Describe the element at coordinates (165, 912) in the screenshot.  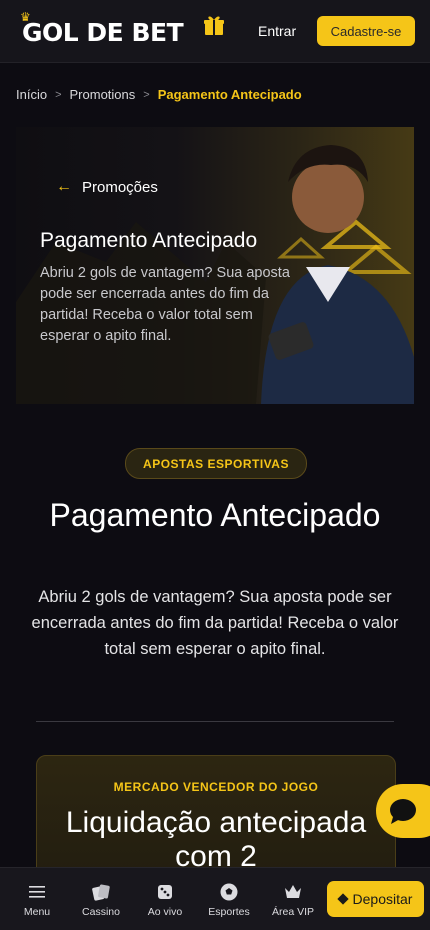
I see `nav-live-label: Ao vivo` at that location.